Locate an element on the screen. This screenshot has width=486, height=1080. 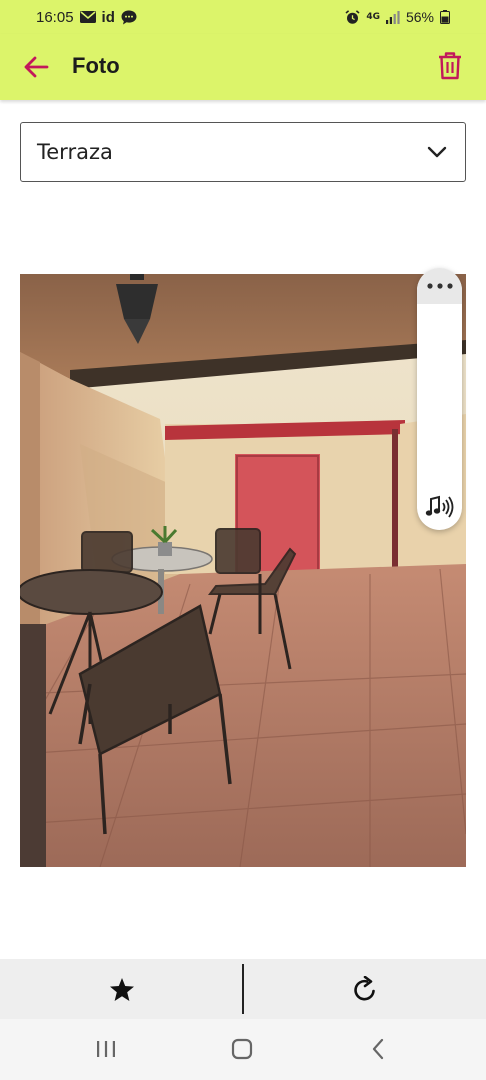
chat-icon is located at coordinates (129, 17).